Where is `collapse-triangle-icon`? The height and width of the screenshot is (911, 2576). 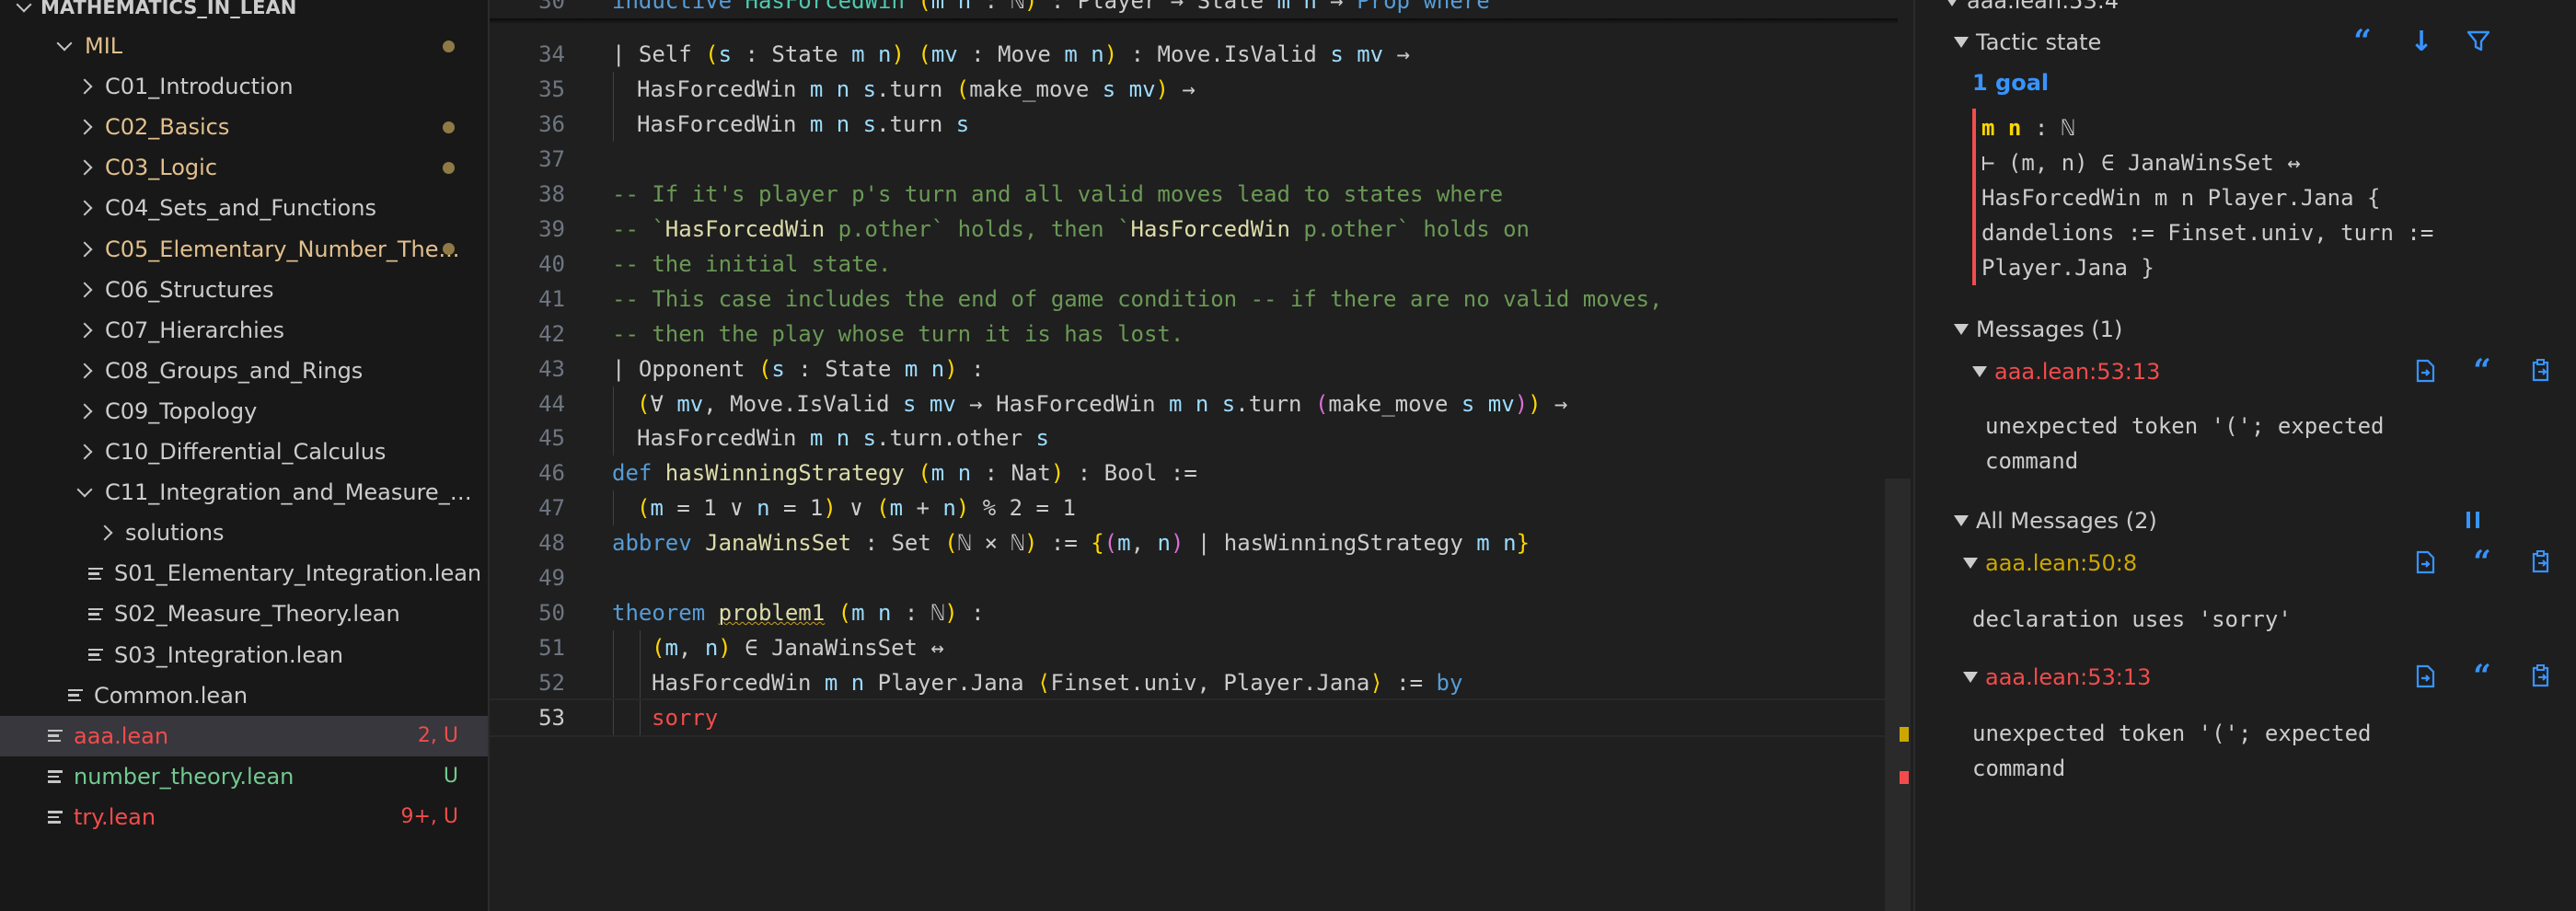
collapse-triangle-icon is located at coordinates (1961, 329).